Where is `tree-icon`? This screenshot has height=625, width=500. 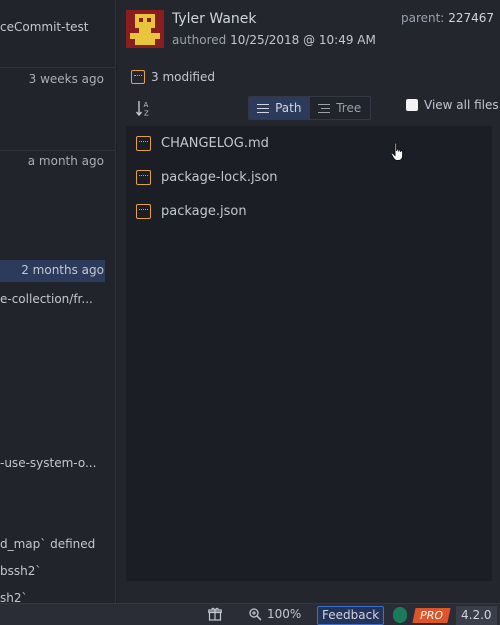
tree-icon is located at coordinates (324, 108).